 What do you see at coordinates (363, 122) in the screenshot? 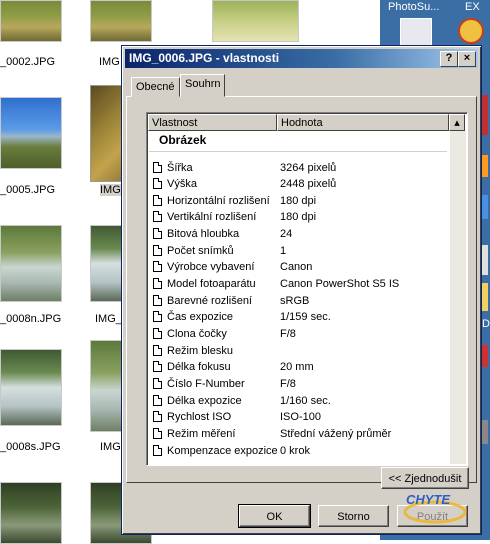
I see `column-header-value: Hodnota` at bounding box center [363, 122].